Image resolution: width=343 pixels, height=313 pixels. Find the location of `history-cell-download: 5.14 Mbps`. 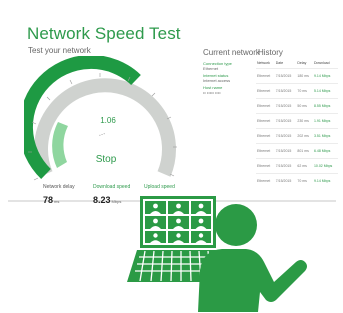

history-cell-download: 5.14 Mbps is located at coordinates (325, 90).